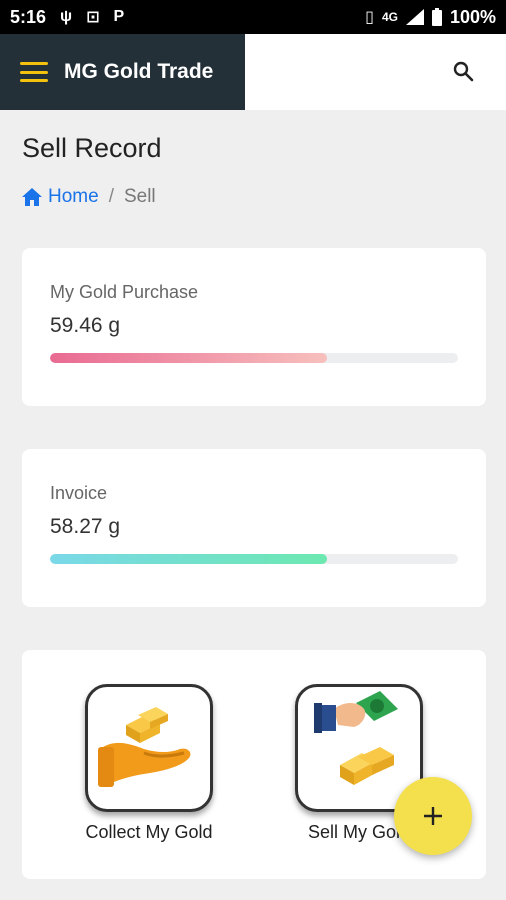 This screenshot has width=506, height=900. Describe the element at coordinates (32, 197) in the screenshot. I see `home-icon` at that location.